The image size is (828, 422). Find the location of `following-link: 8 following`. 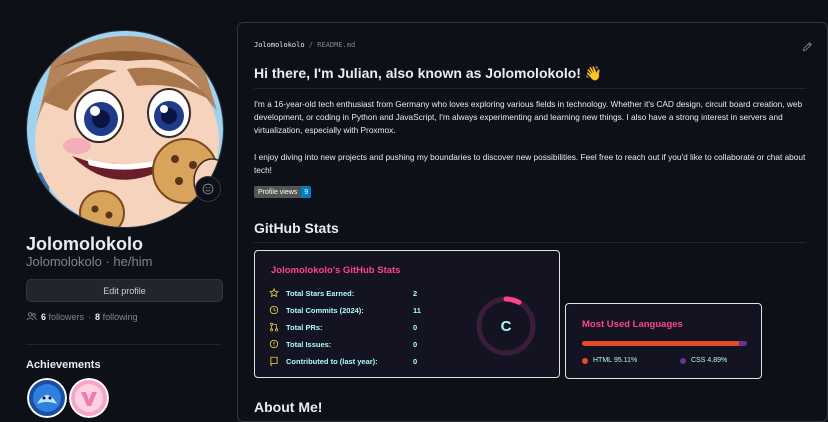

following-link: 8 following is located at coordinates (116, 317).